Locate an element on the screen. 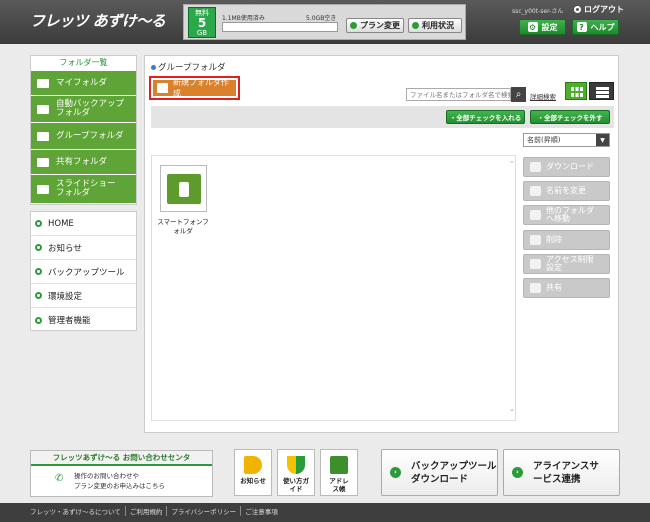 The width and height of the screenshot is (650, 522). share-button: 共有 is located at coordinates (566, 288).